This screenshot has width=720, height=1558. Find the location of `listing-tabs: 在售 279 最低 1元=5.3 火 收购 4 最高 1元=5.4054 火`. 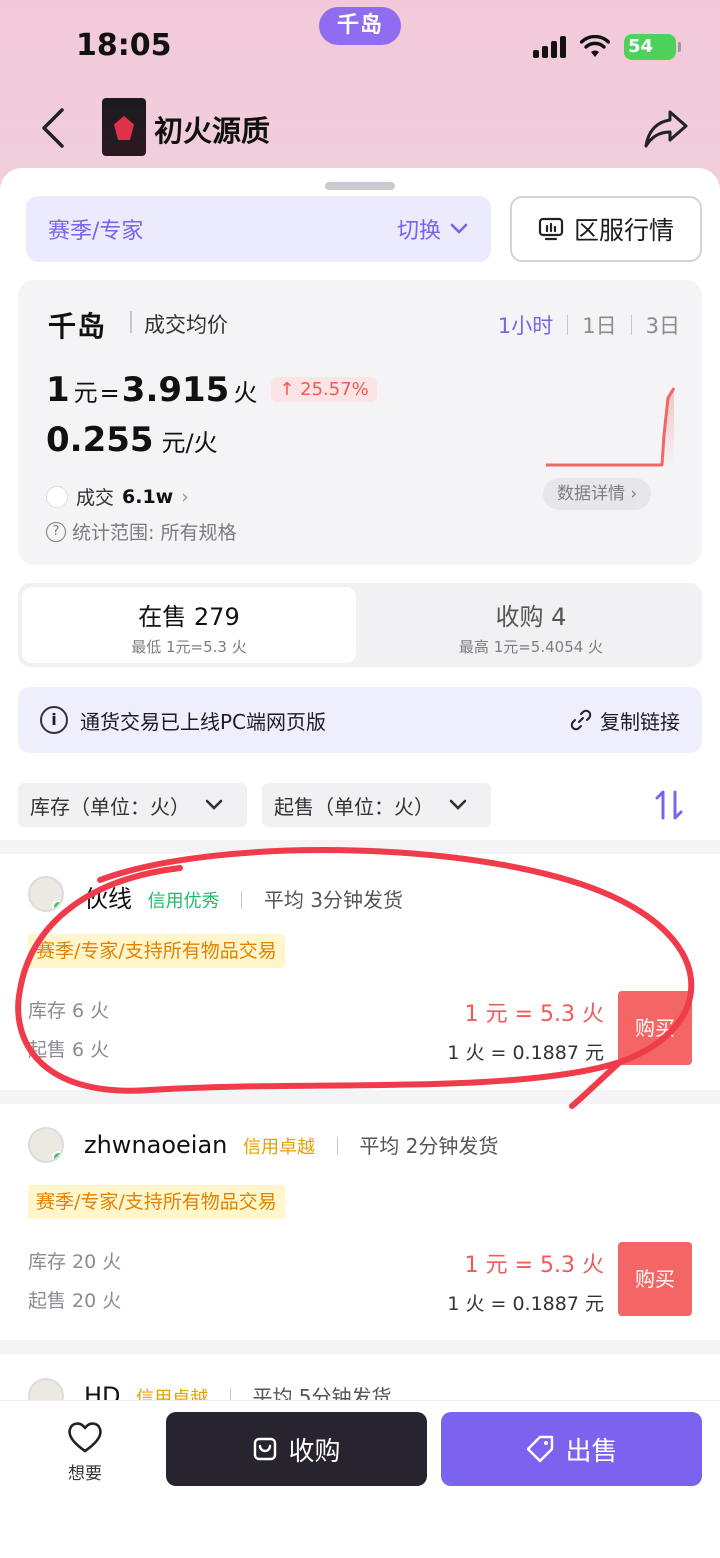

listing-tabs: 在售 279 最低 1元=5.3 火 收购 4 最高 1元=5.4054 火 is located at coordinates (360, 625).